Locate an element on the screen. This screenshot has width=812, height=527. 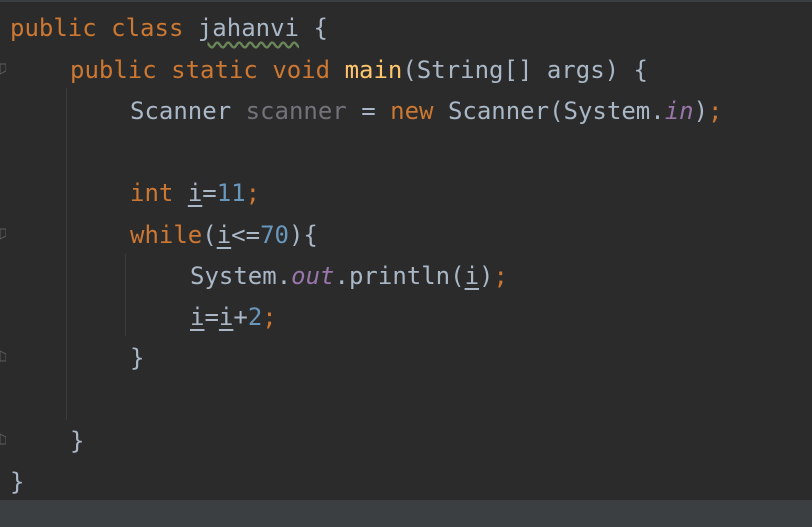
keyword: class is located at coordinates (147, 28).